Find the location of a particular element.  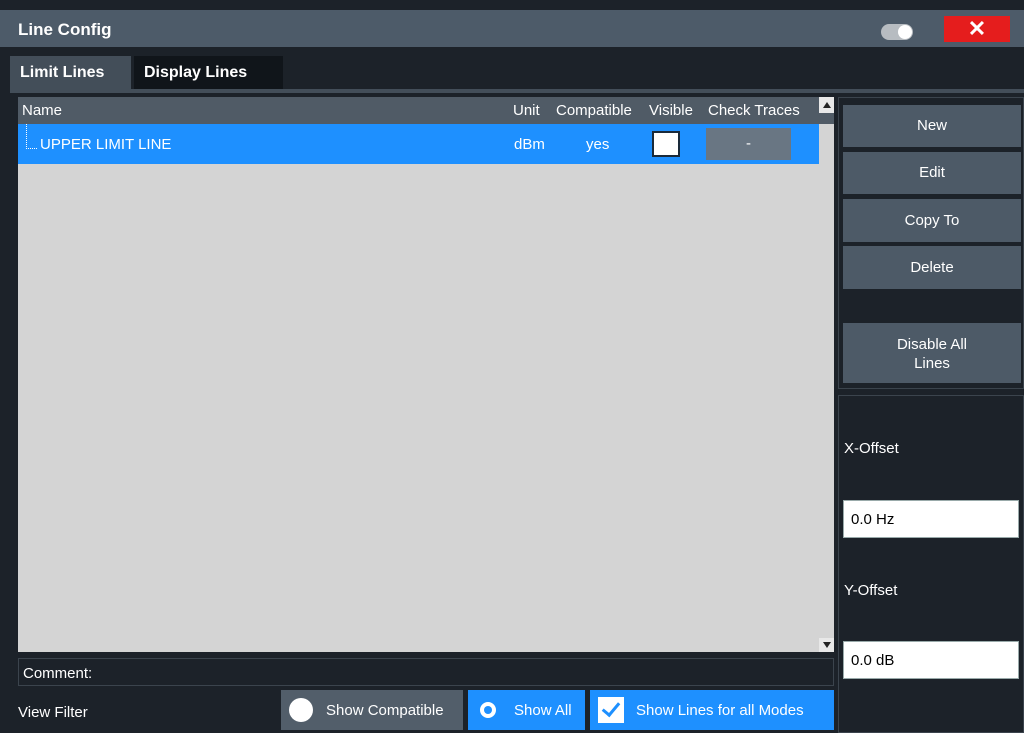

column-header-visible: Visible is located at coordinates (671, 110).